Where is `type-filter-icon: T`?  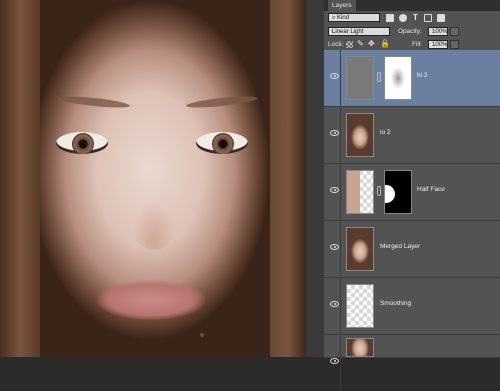
type-filter-icon: T is located at coordinates (415, 17).